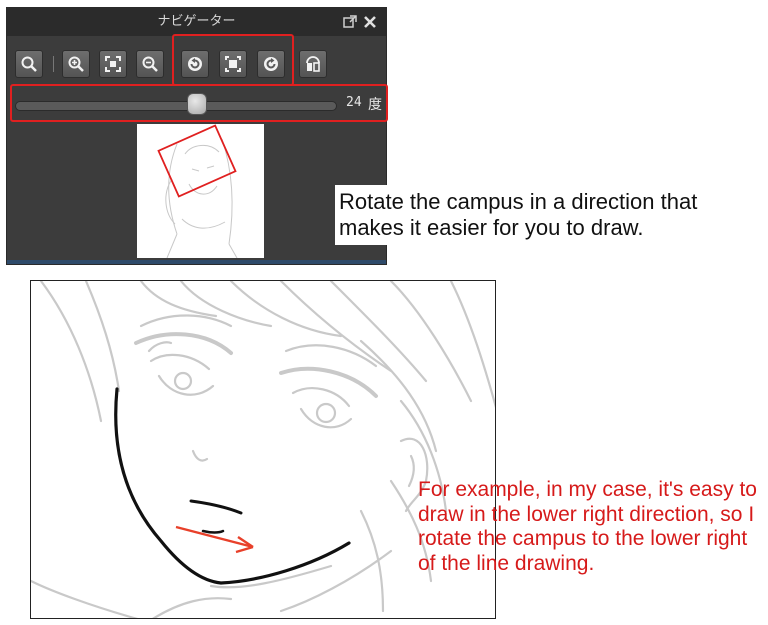 The width and height of the screenshot is (768, 625). I want to click on zoom-magnifier-icon, so click(29, 64).